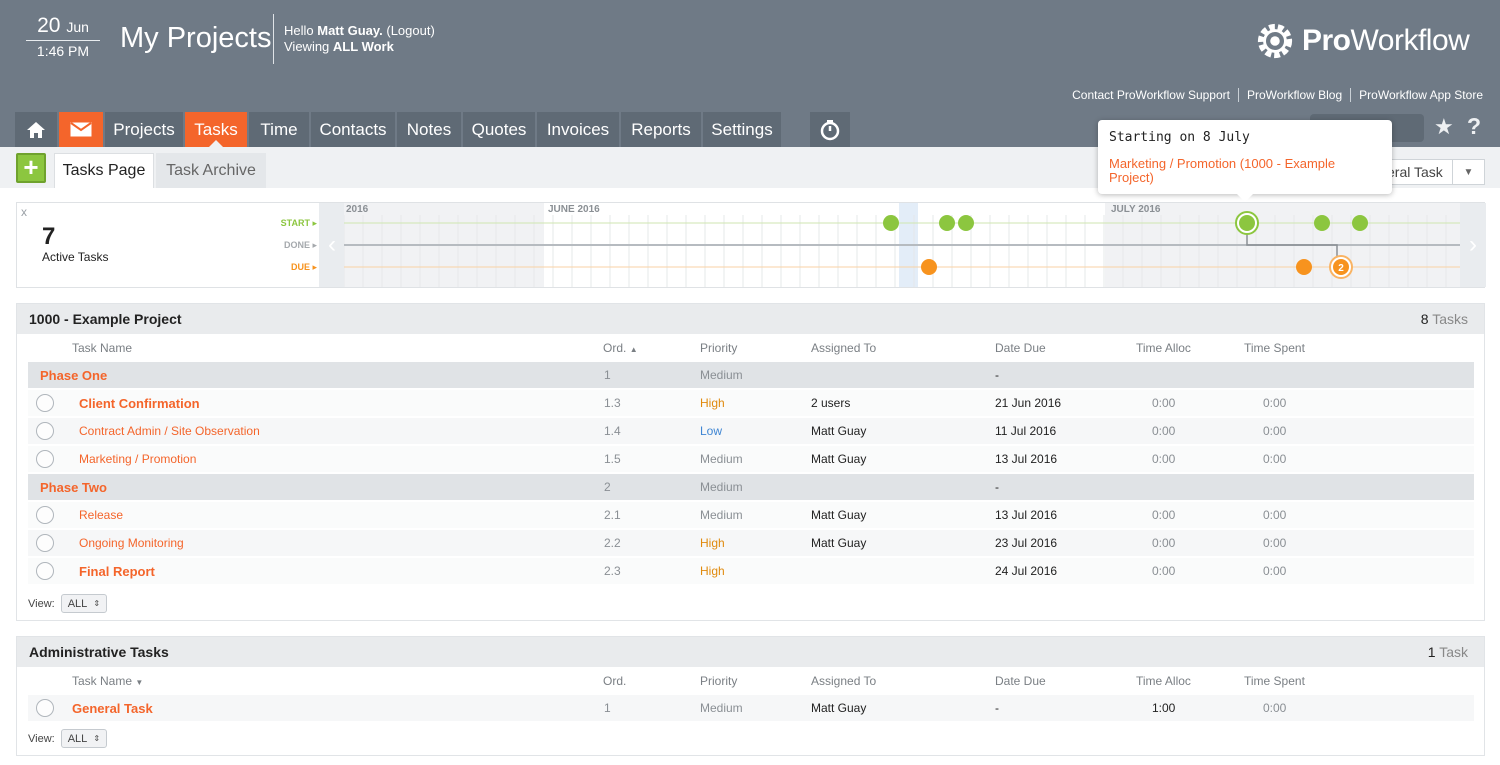 The image size is (1500, 765). I want to click on timeline-prev-arrow: ‹, so click(332, 245).